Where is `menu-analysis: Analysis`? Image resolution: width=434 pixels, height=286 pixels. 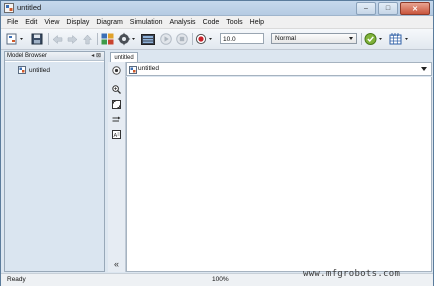 menu-analysis: Analysis is located at coordinates (182, 22).